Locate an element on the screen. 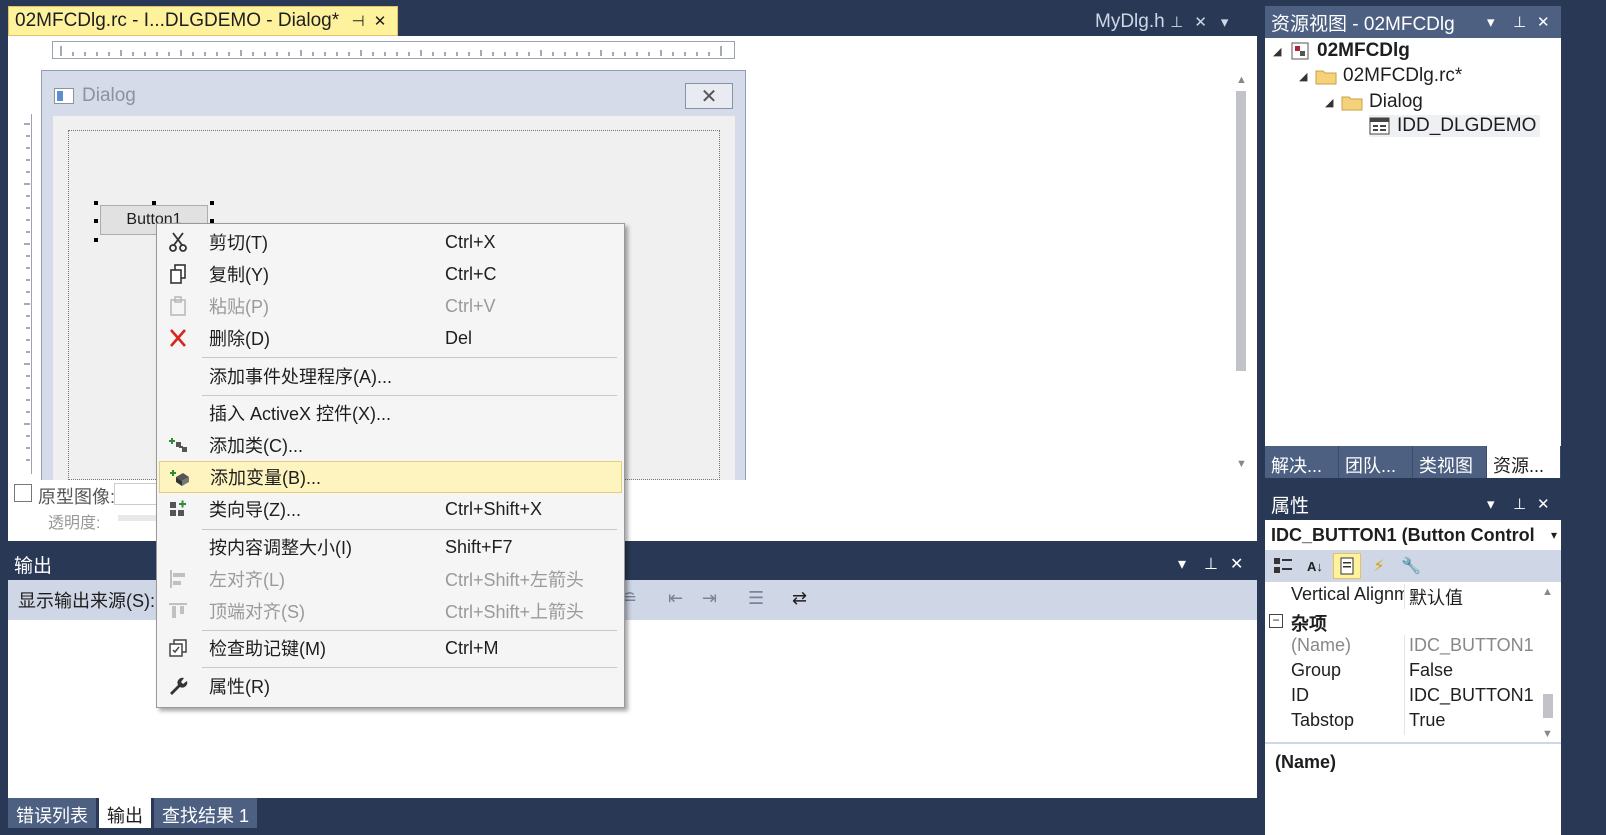 This screenshot has height=835, width=1606. next-message-icon: ⇥ is located at coordinates (709, 598).